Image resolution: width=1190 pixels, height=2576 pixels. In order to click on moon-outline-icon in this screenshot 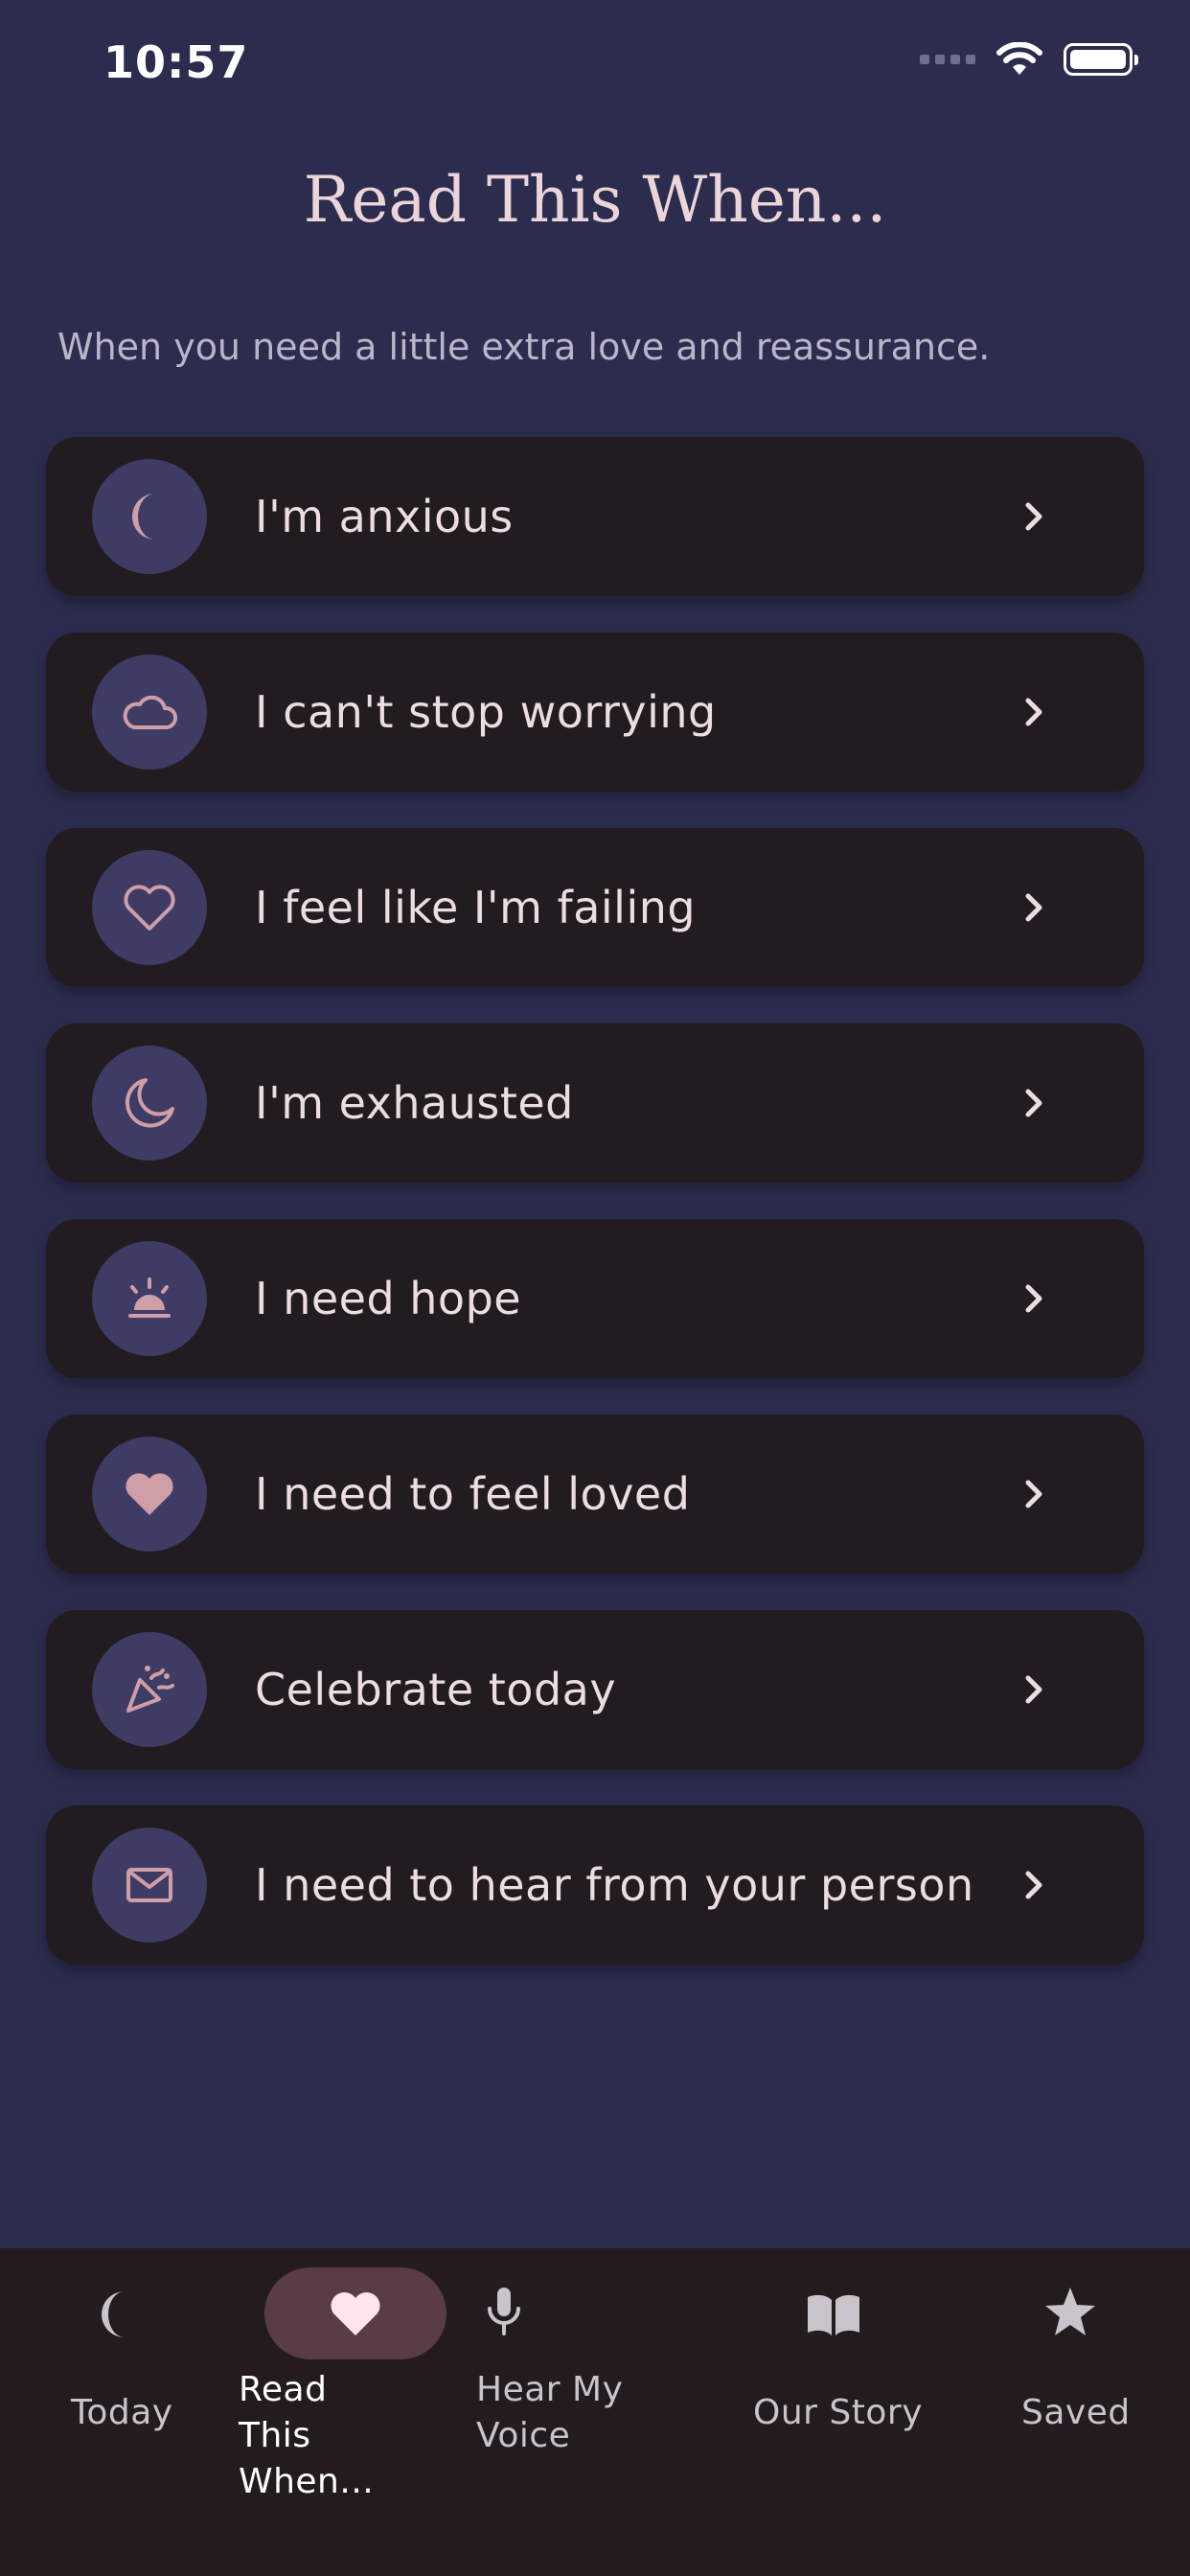, I will do `click(150, 1103)`.